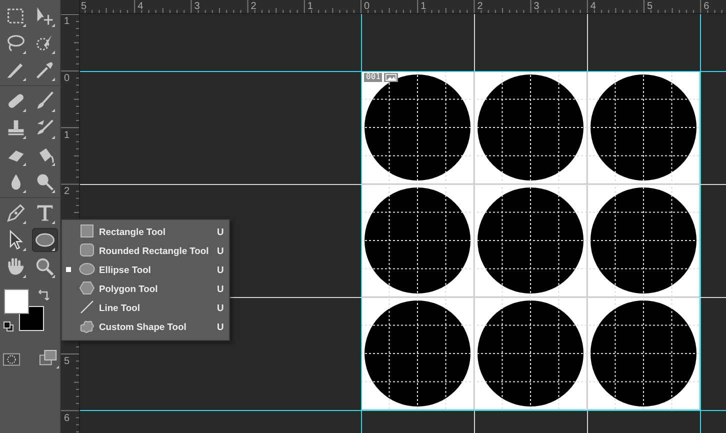 The height and width of the screenshot is (433, 726). Describe the element at coordinates (157, 288) in the screenshot. I see `menu-item: Polygon Tool` at that location.